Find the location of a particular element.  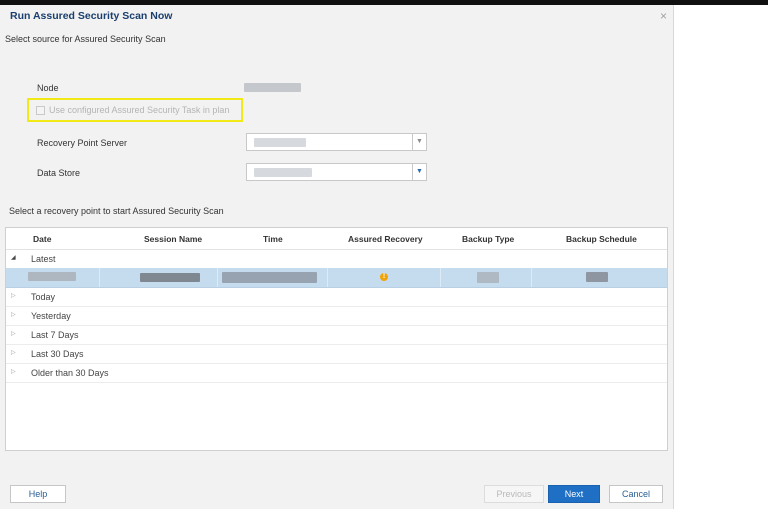

column-header-date: Date is located at coordinates (42, 239).